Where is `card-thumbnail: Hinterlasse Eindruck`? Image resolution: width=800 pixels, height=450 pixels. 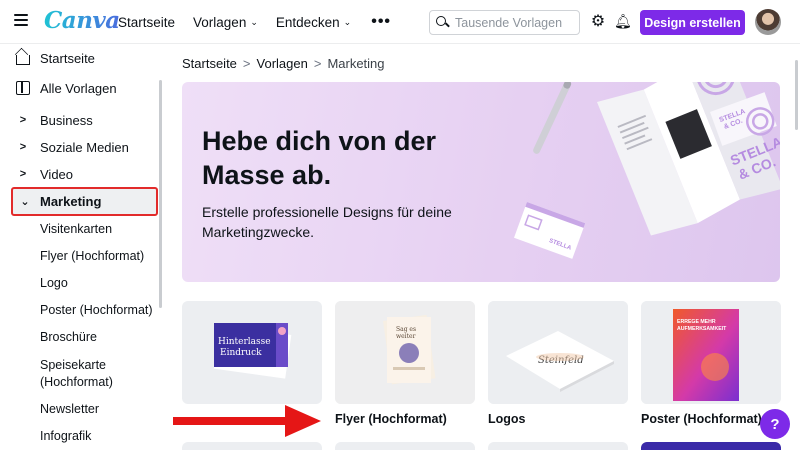
card-thumbnail: Hinterlasse Eindruck is located at coordinates (252, 351).